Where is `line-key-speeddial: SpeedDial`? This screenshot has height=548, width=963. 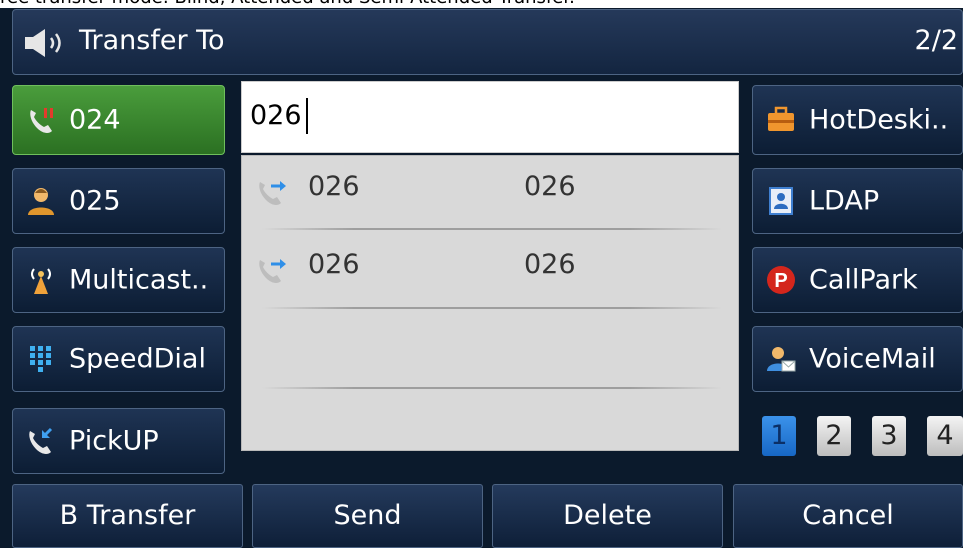 line-key-speeddial: SpeedDial is located at coordinates (118, 359).